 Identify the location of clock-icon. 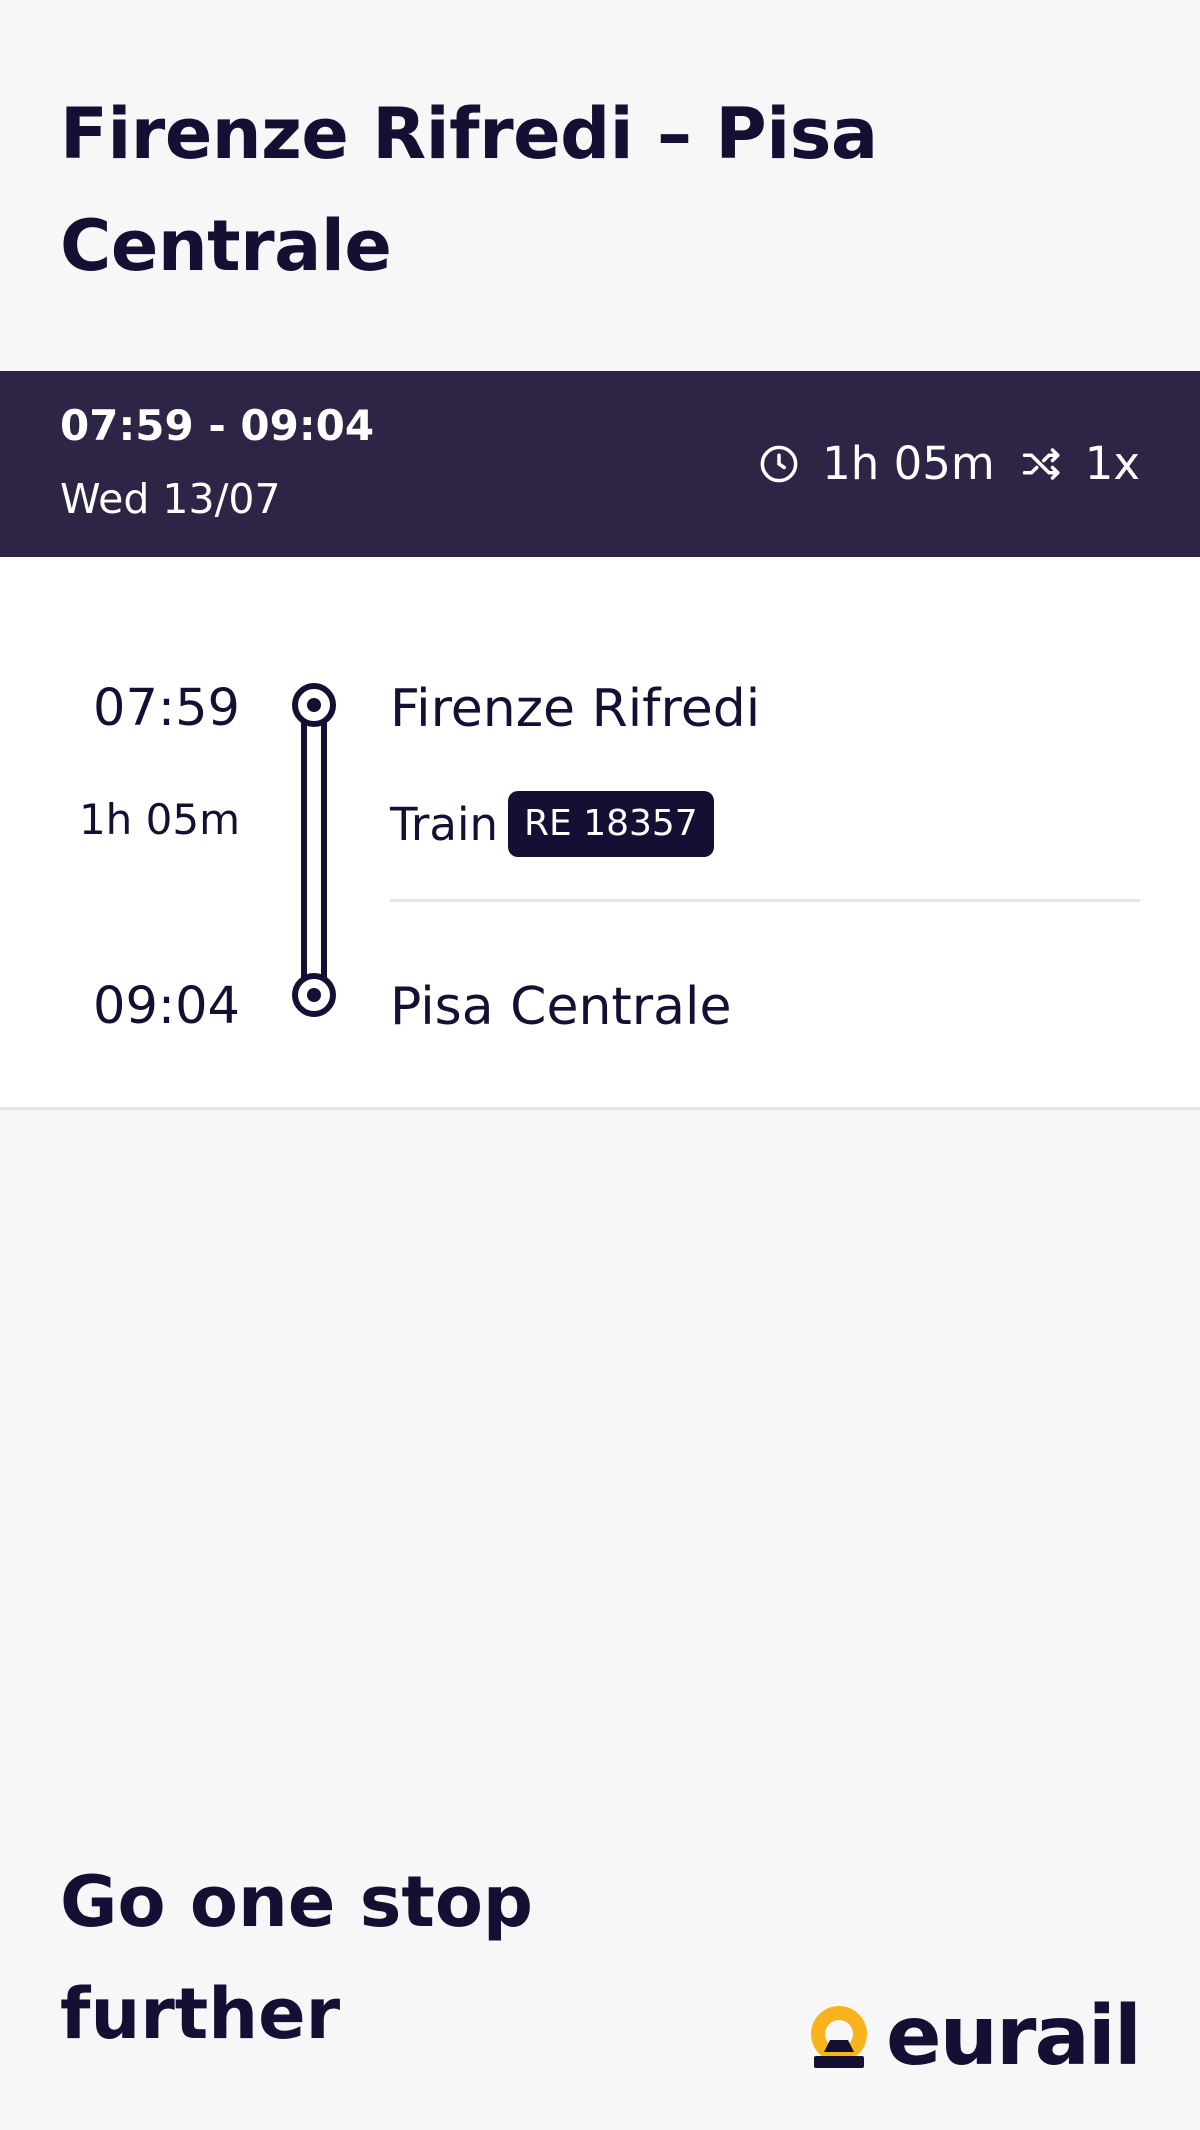
(779, 464).